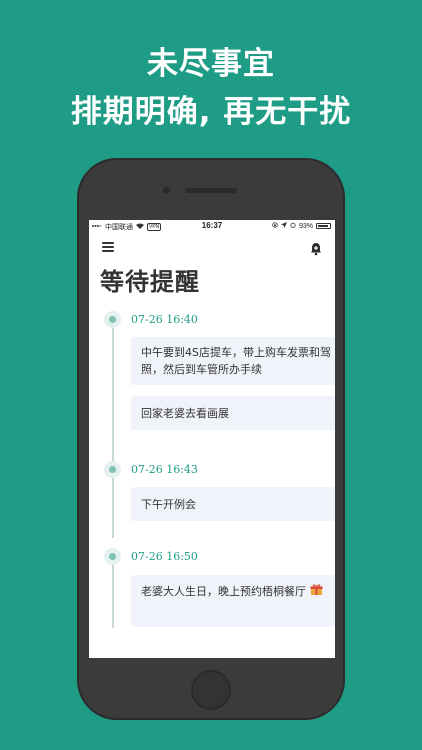  Describe the element at coordinates (164, 469) in the screenshot. I see `group-time: 07-26 16:43` at that location.